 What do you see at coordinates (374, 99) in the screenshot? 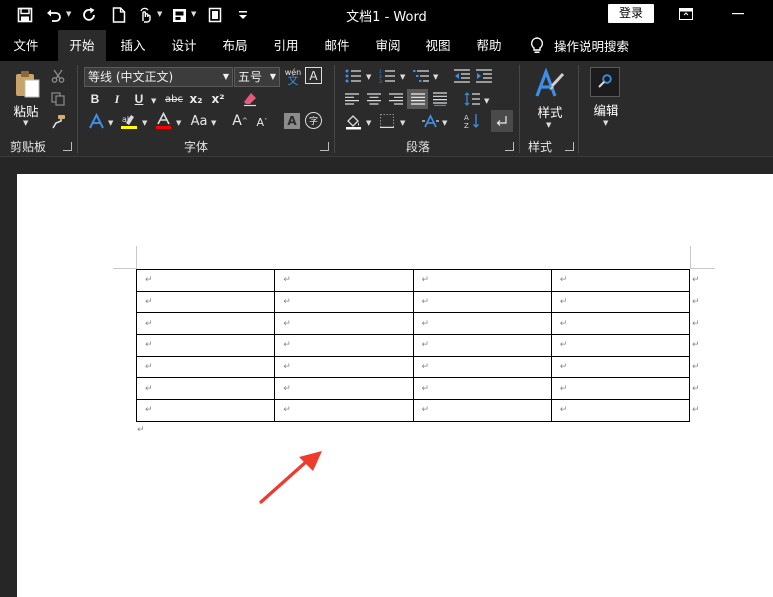
I see `align-center-icon` at bounding box center [374, 99].